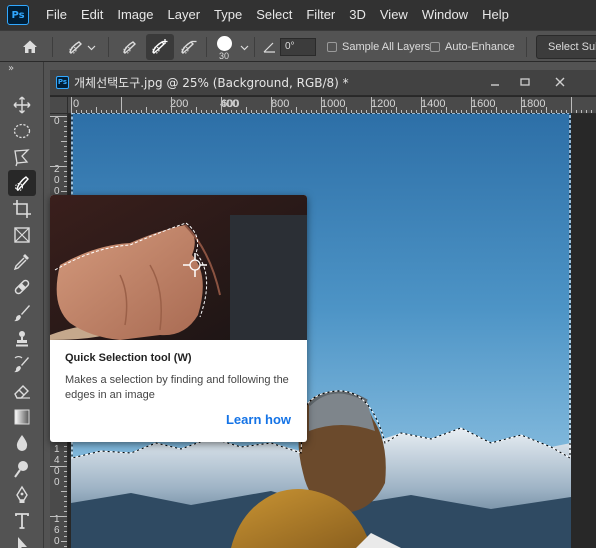 The image size is (596, 548). I want to click on dodge-tool, so click(22, 469).